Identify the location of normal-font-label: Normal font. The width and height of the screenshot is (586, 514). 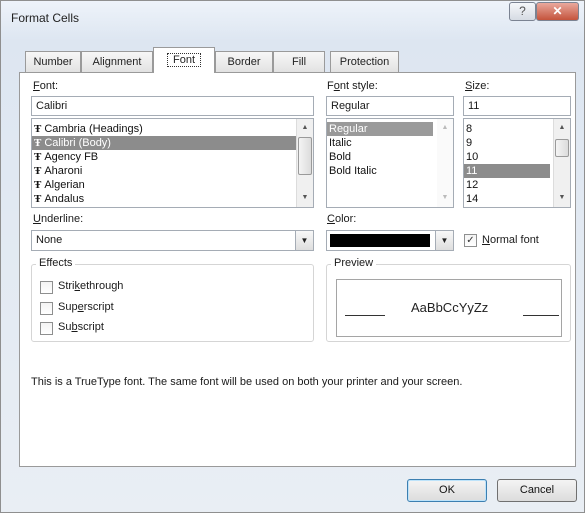
(510, 240).